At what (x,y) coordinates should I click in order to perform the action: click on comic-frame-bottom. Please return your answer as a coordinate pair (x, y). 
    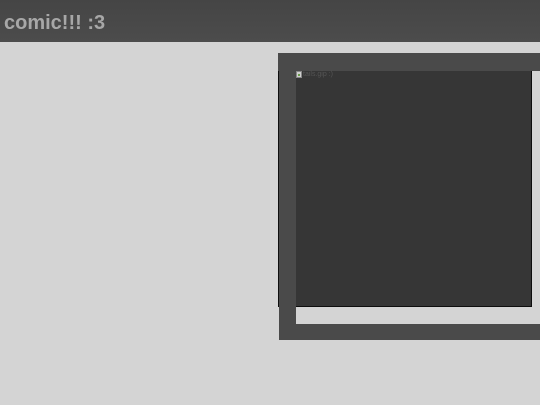
    Looking at the image, I should click on (409, 332).